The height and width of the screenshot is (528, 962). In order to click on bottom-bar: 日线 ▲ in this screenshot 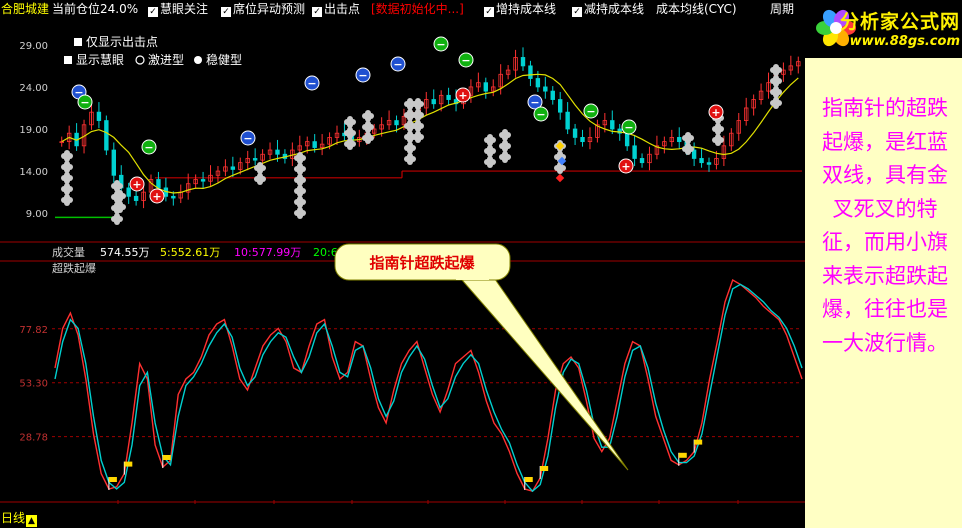, I will do `click(402, 518)`.